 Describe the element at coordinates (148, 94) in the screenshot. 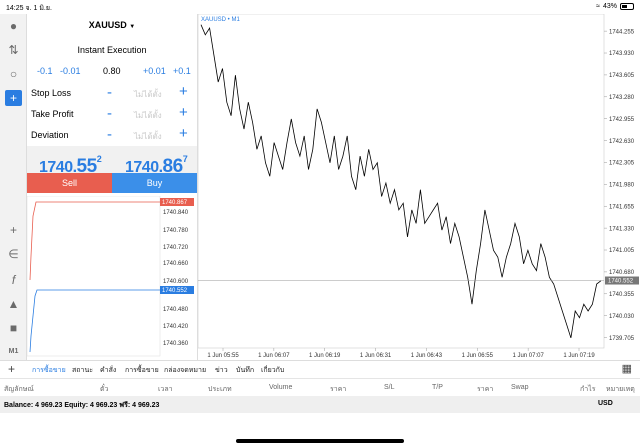

I see `stop-loss-field: ไม่ได้ตั้ง` at that location.